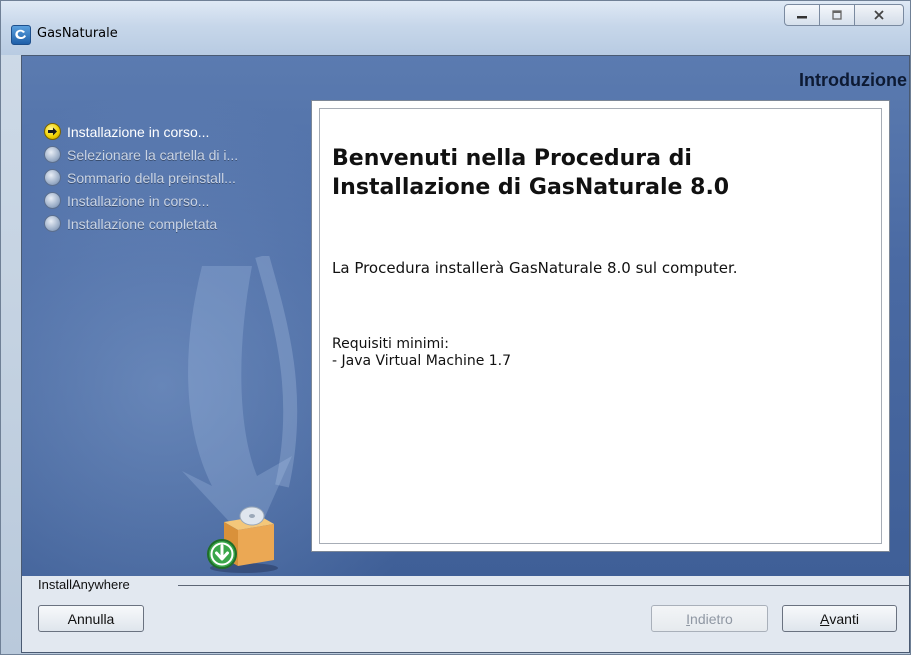 The image size is (911, 655). I want to click on requirements-title: Requisiti minimi:, so click(390, 344).